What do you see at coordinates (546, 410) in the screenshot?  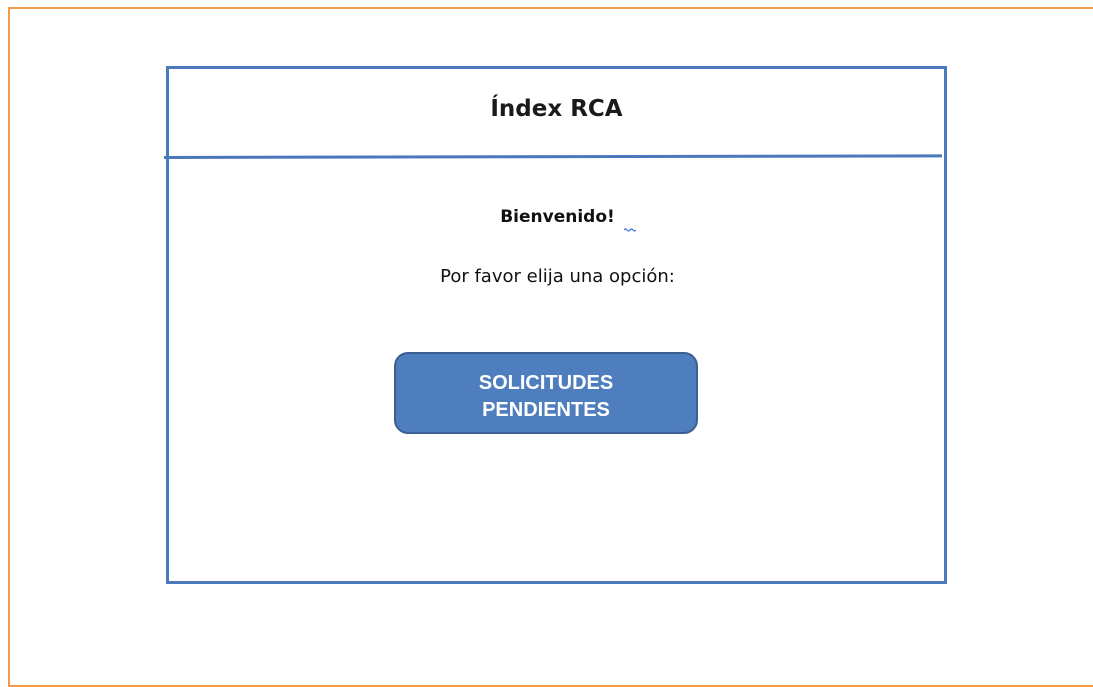 I see `button-label-line-2: PENDIENTES` at bounding box center [546, 410].